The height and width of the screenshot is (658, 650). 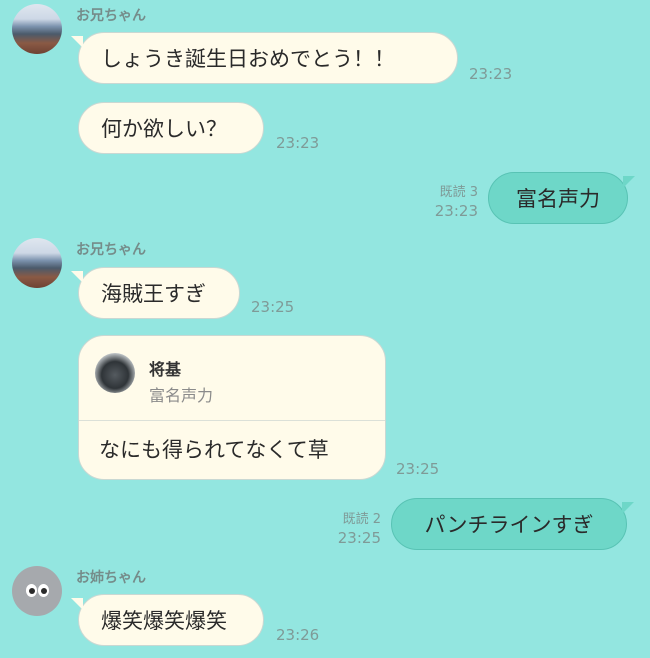 What do you see at coordinates (458, 192) in the screenshot?
I see `read-receipt: 既読 3` at bounding box center [458, 192].